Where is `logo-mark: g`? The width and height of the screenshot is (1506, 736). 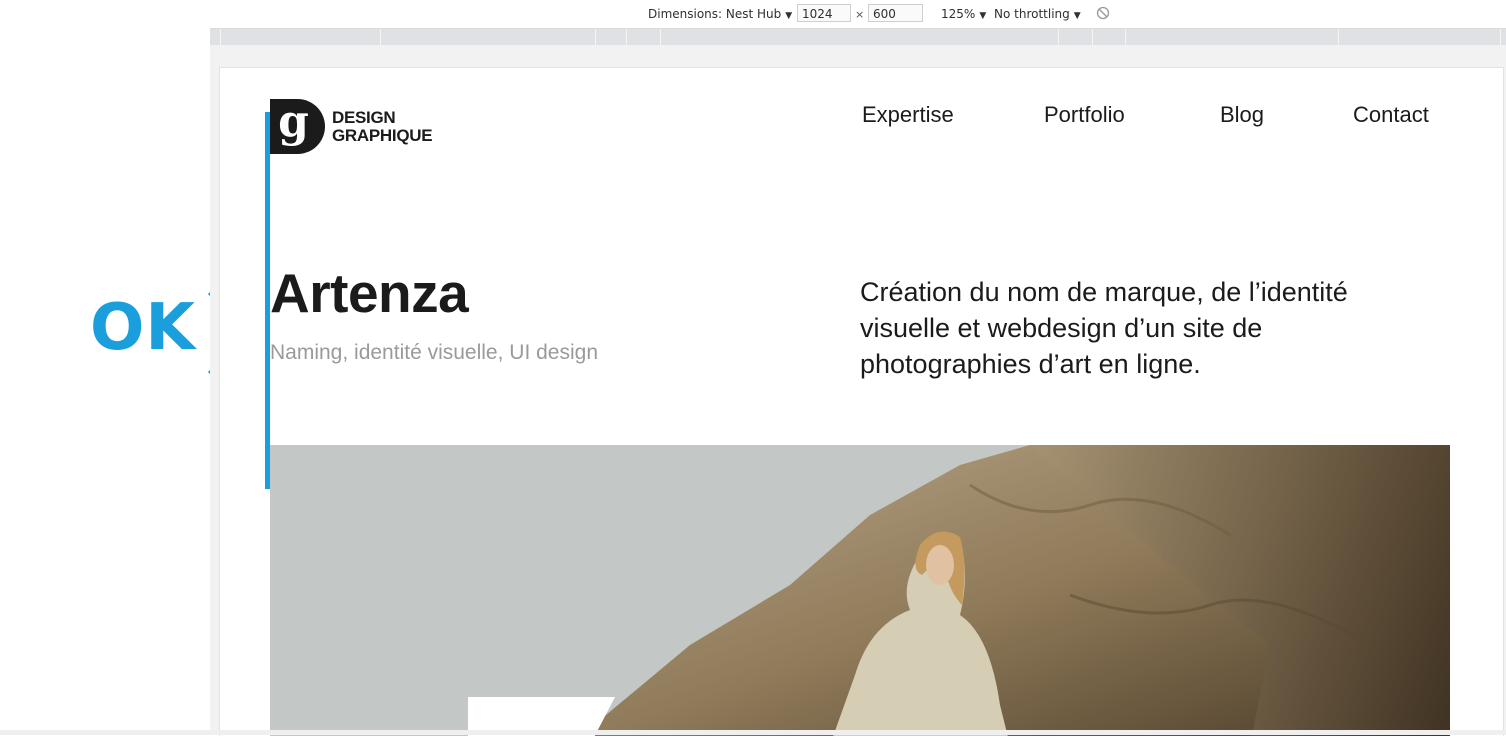 logo-mark: g is located at coordinates (297, 126).